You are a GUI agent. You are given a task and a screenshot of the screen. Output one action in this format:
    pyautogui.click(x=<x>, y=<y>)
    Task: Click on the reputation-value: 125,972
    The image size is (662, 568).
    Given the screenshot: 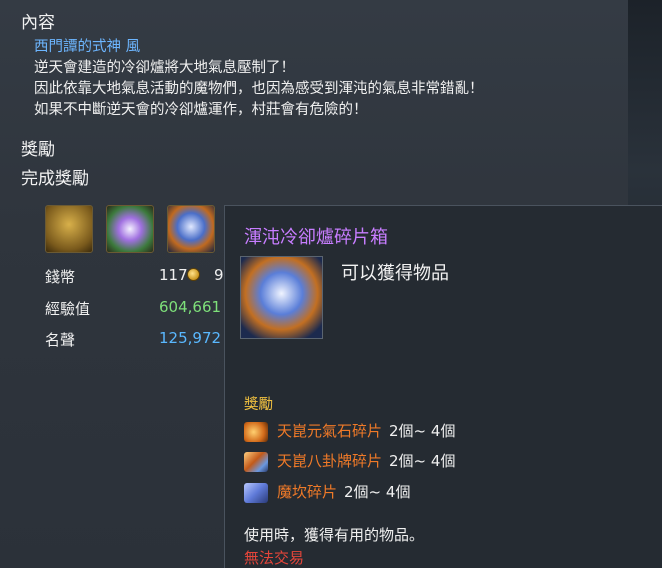 What is the action you would take?
    pyautogui.click(x=190, y=338)
    